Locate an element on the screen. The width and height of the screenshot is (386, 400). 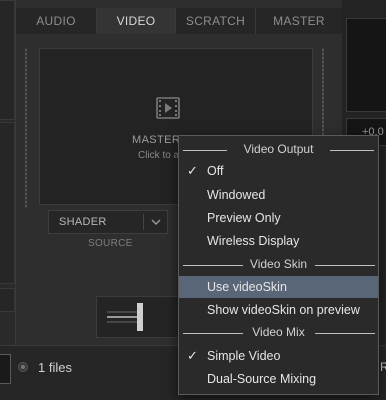
menu-item-label: Show videoSkin on preview is located at coordinates (283, 310).